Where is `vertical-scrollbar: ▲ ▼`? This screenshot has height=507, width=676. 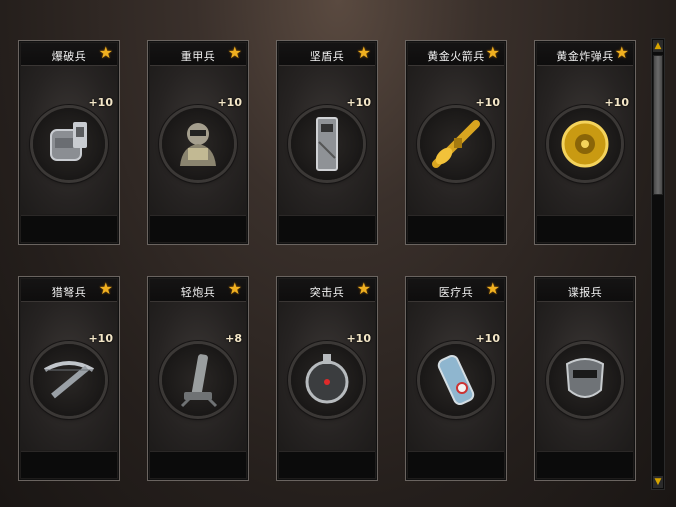
vertical-scrollbar: ▲ ▼ is located at coordinates (658, 264).